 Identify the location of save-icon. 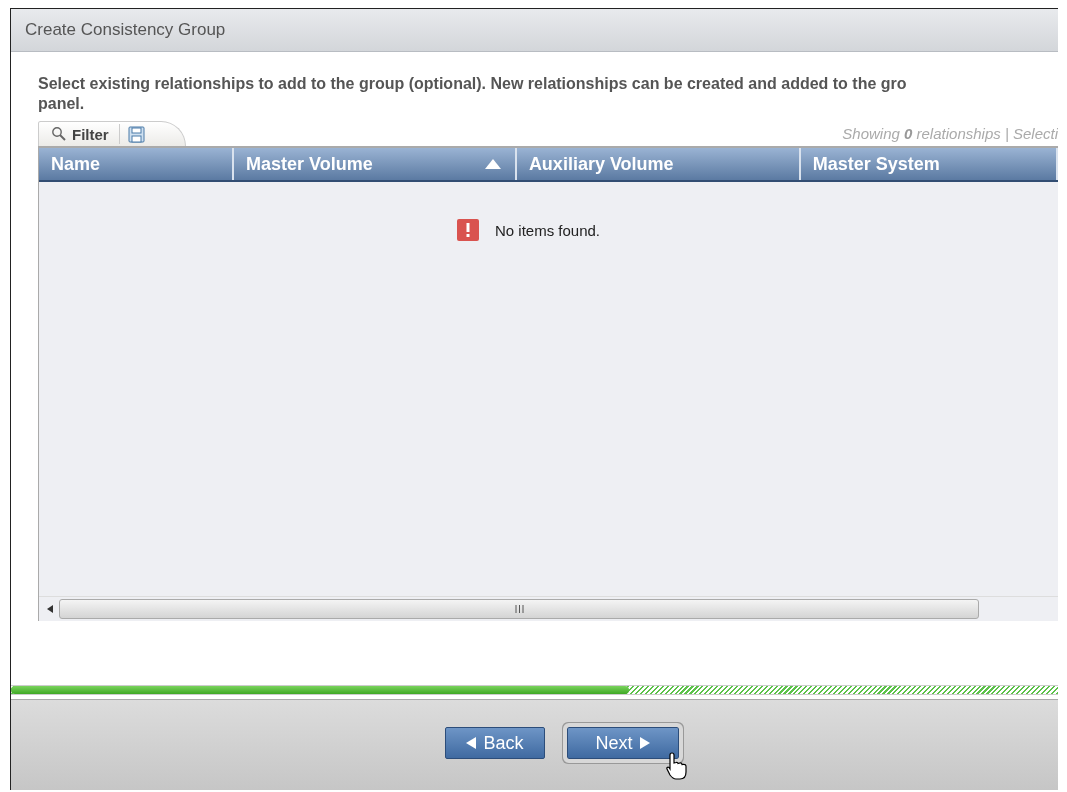
(136, 134).